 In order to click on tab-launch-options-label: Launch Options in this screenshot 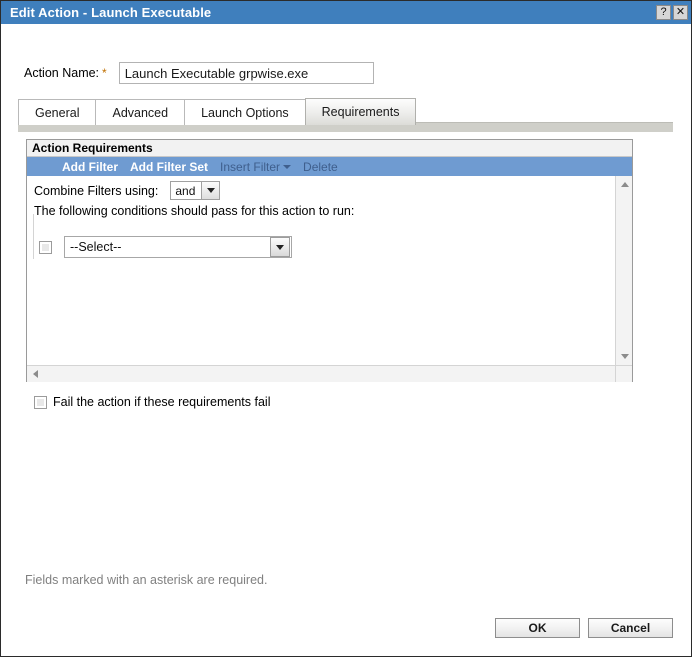, I will do `click(245, 112)`.